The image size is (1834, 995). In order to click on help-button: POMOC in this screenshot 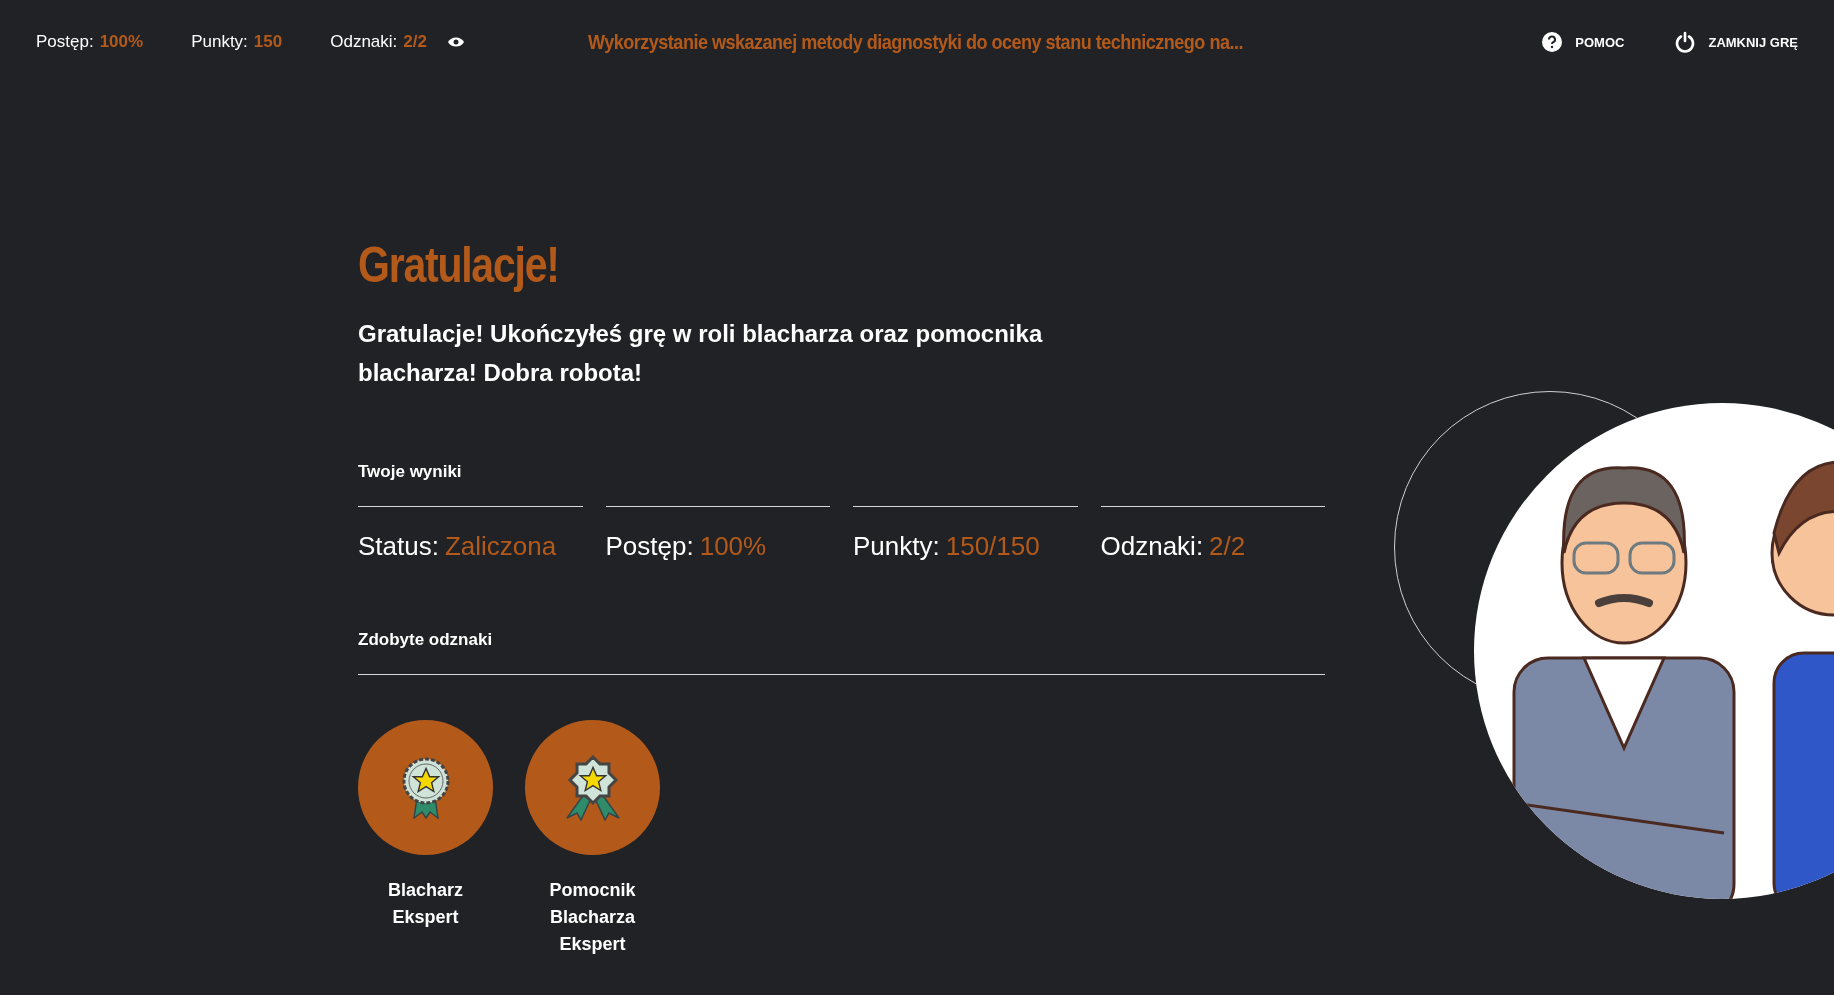, I will do `click(1583, 42)`.